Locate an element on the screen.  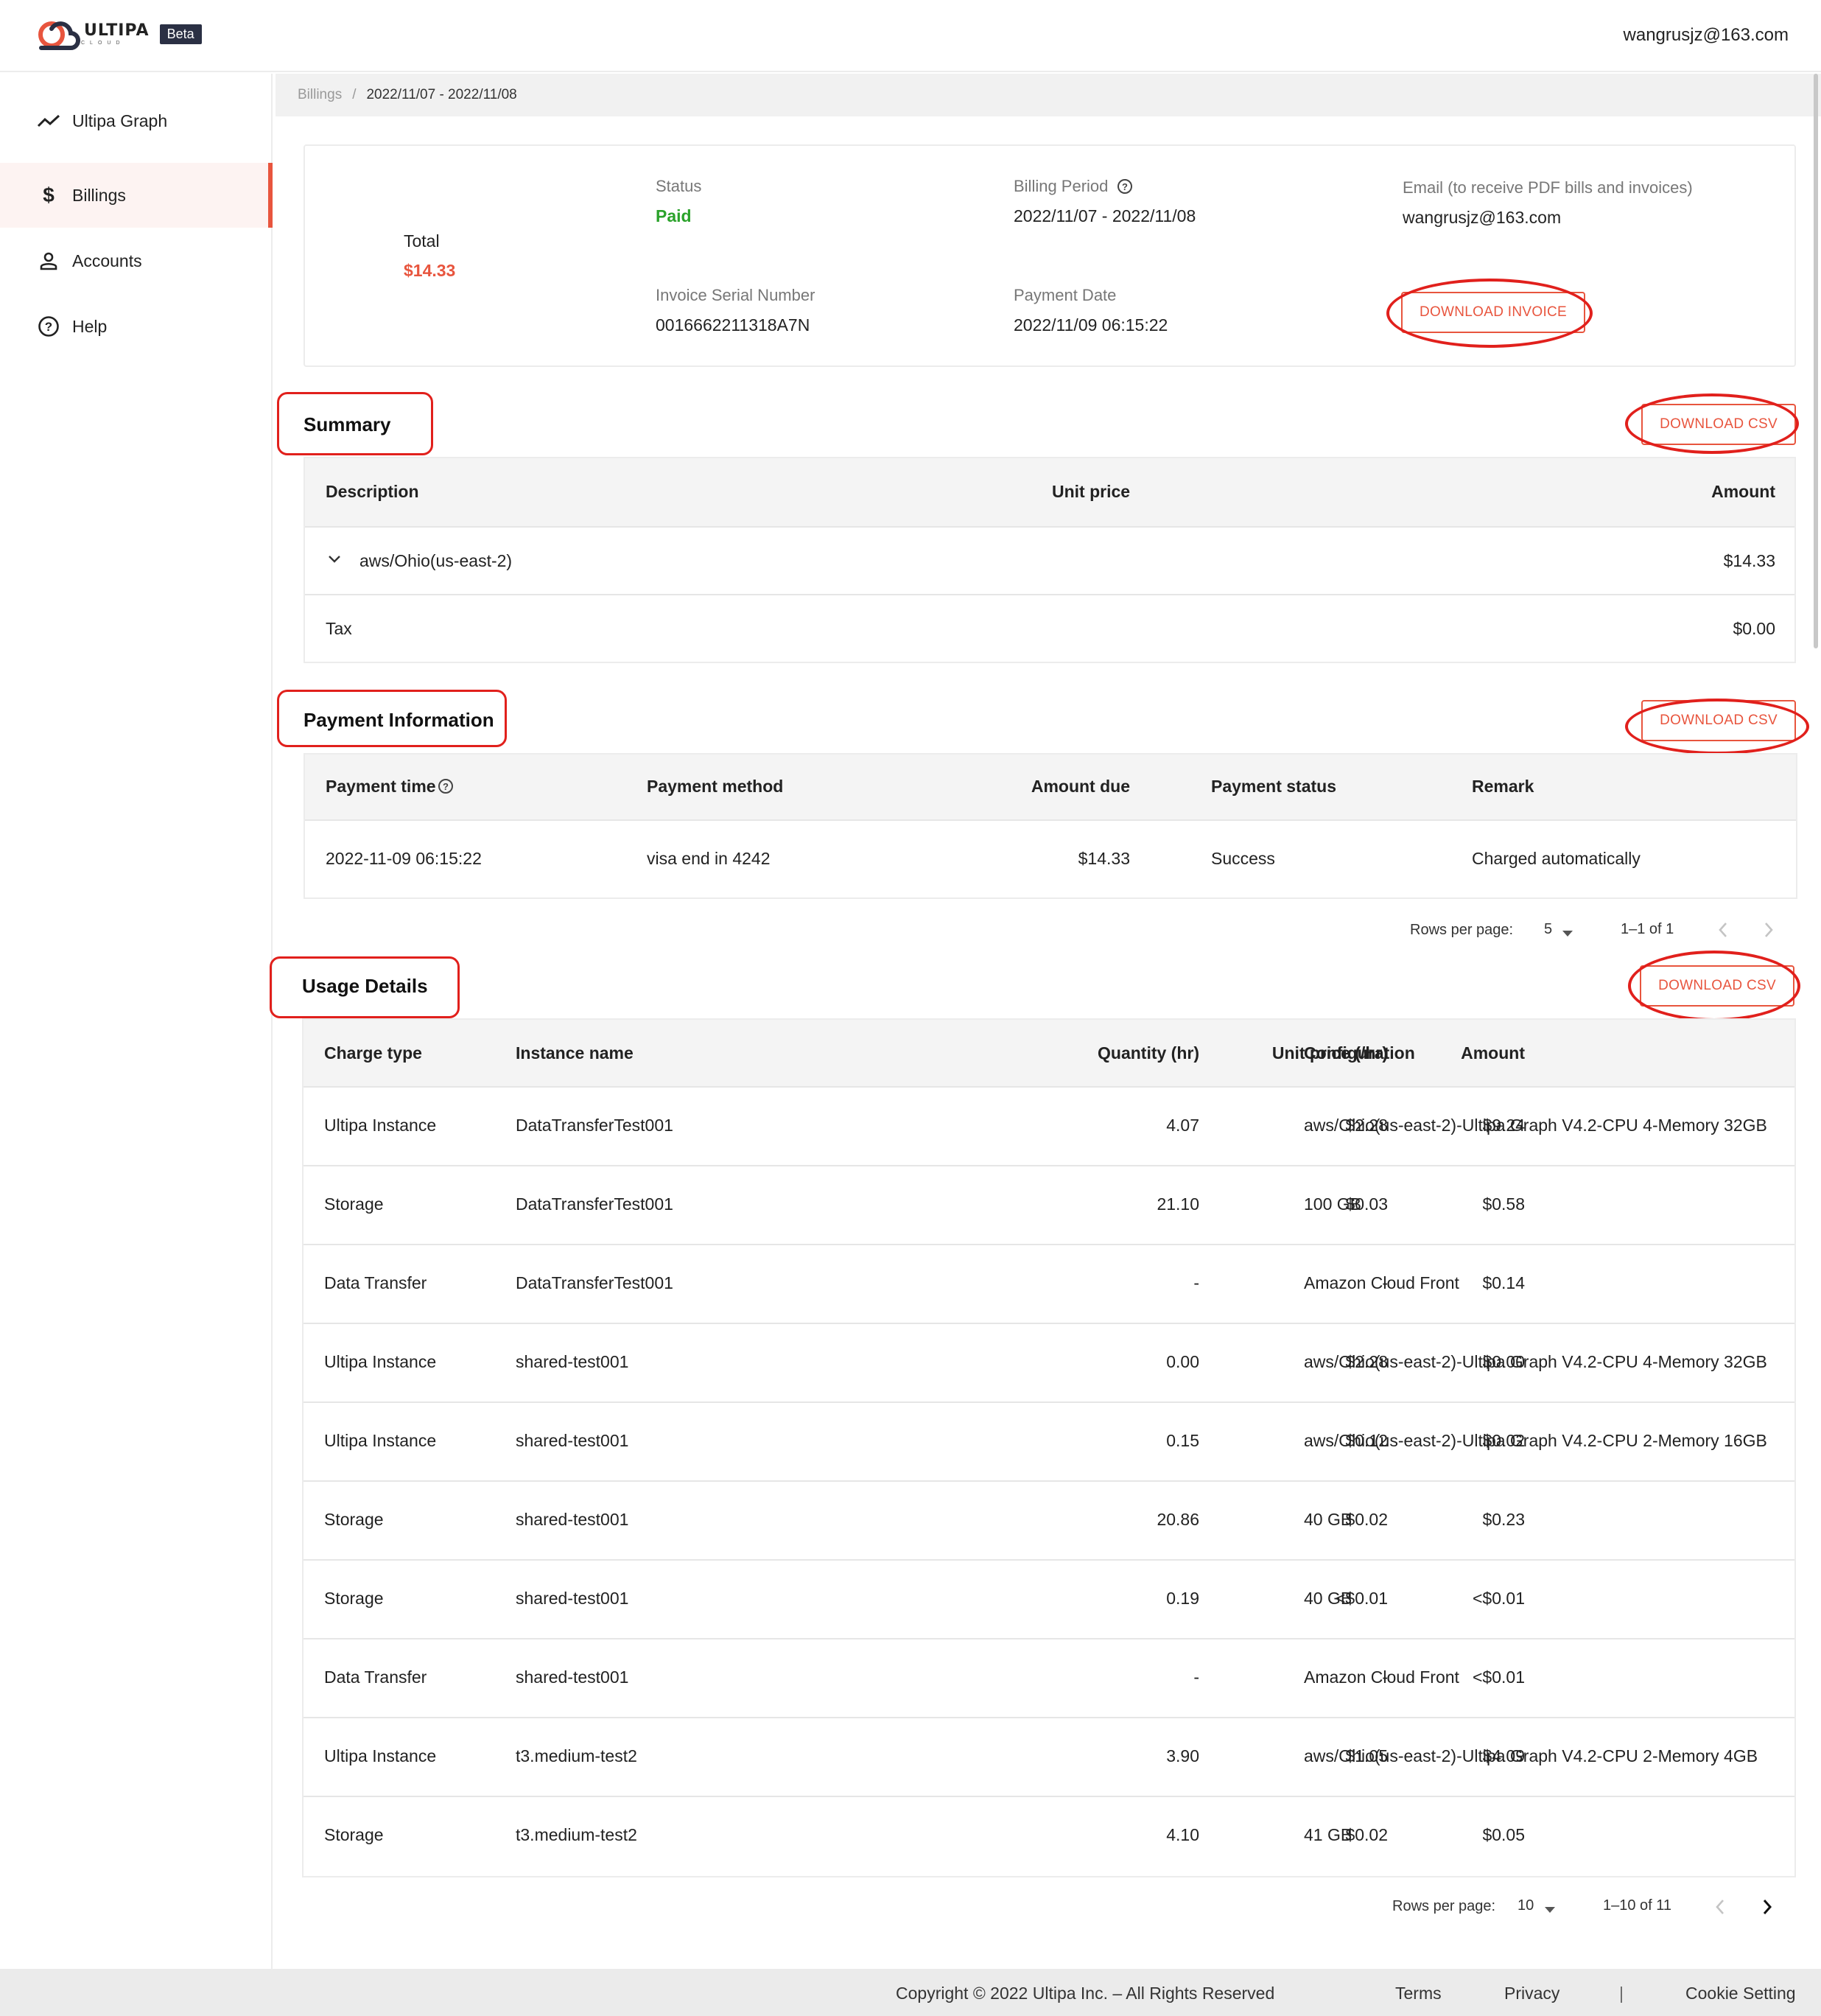
usage-row-quantity: 0.15 is located at coordinates (1182, 1440).